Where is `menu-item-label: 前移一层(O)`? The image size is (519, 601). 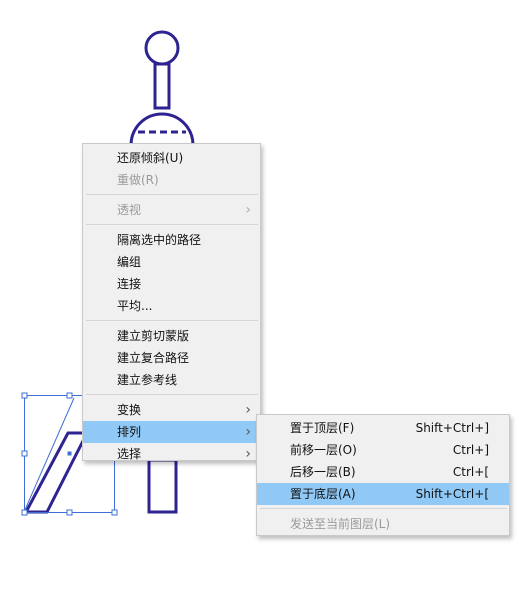 menu-item-label: 前移一层(O) is located at coordinates (323, 450).